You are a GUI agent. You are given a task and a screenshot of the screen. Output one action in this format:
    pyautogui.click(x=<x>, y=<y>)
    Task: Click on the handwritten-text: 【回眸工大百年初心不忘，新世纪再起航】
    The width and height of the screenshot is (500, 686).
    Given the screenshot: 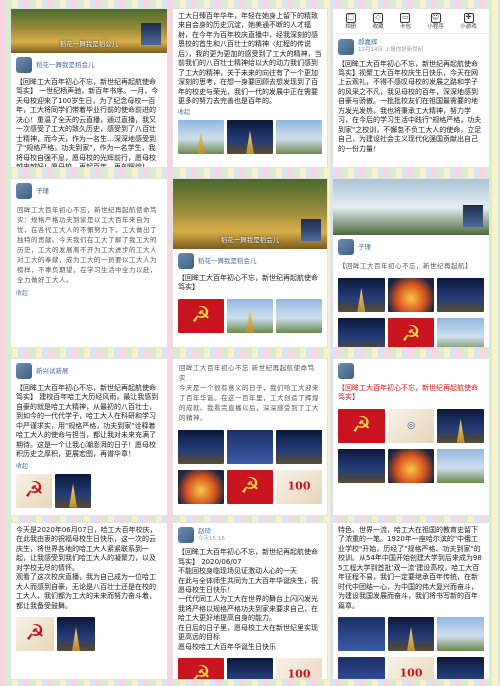 What is the action you would take?
    pyautogui.click(x=405, y=266)
    